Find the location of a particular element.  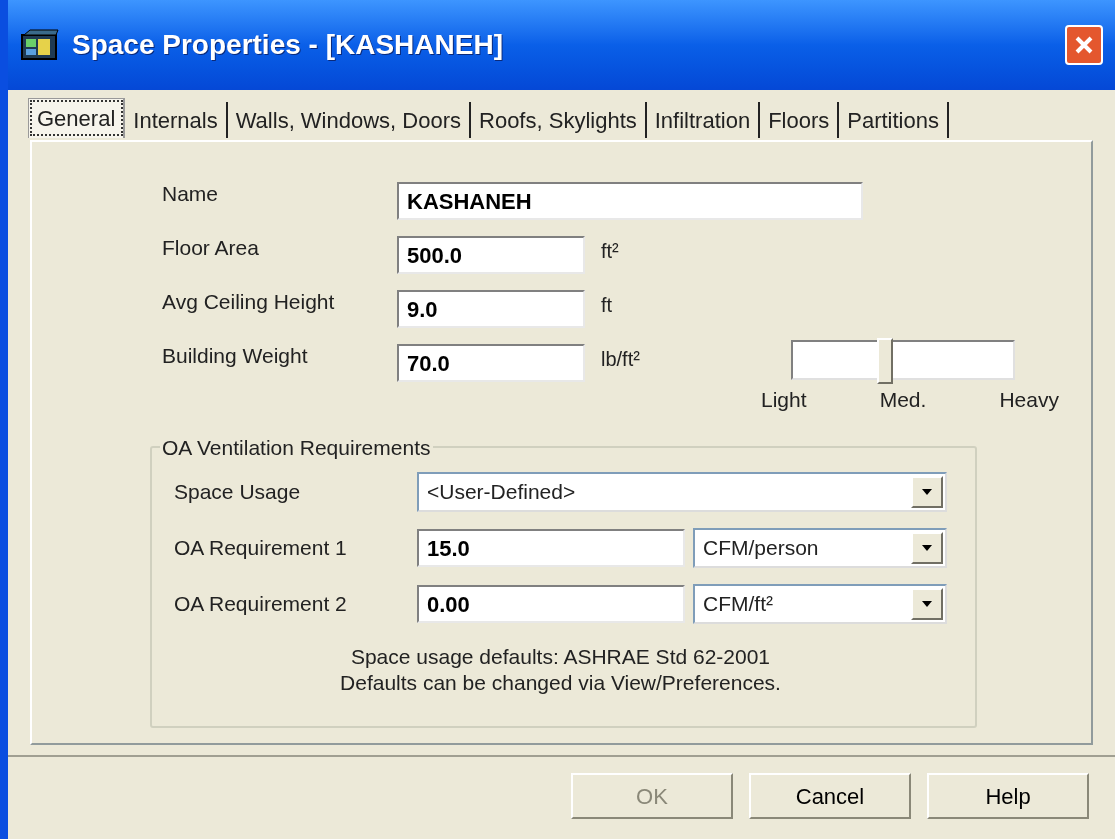

note-text: Defaults can be changed via View/Preferences. is located at coordinates (560, 683).